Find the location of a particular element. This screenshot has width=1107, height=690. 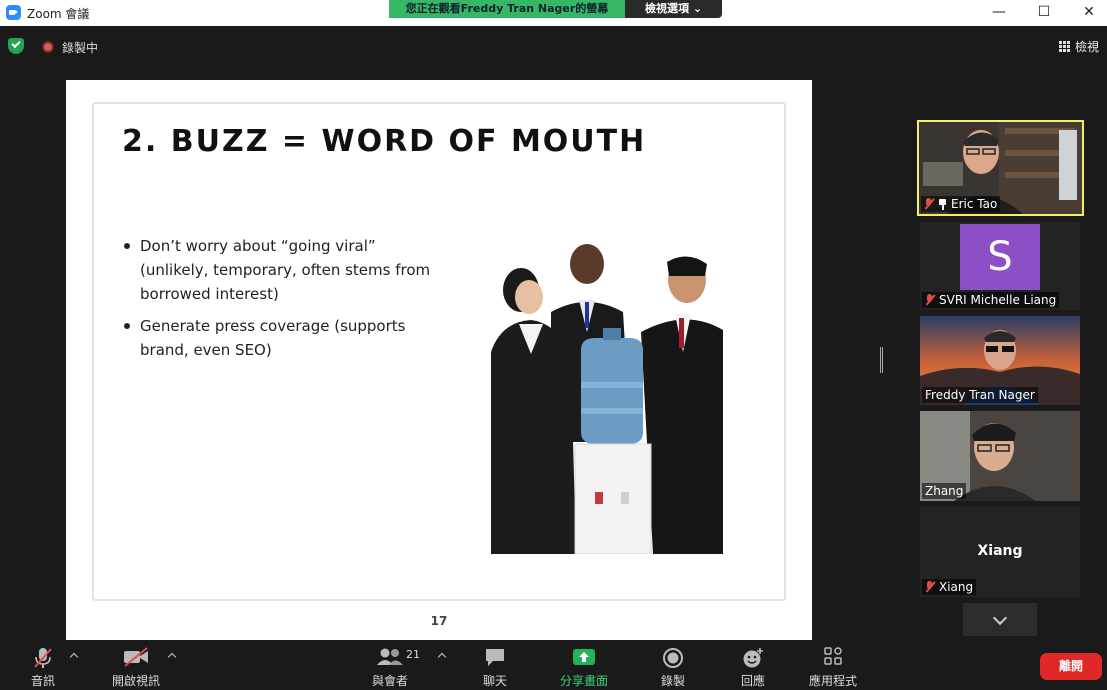

share-banner: 您正在觀看Freddy Tran Nager的螢幕 檢視選項 ⌄ is located at coordinates (555, 9).